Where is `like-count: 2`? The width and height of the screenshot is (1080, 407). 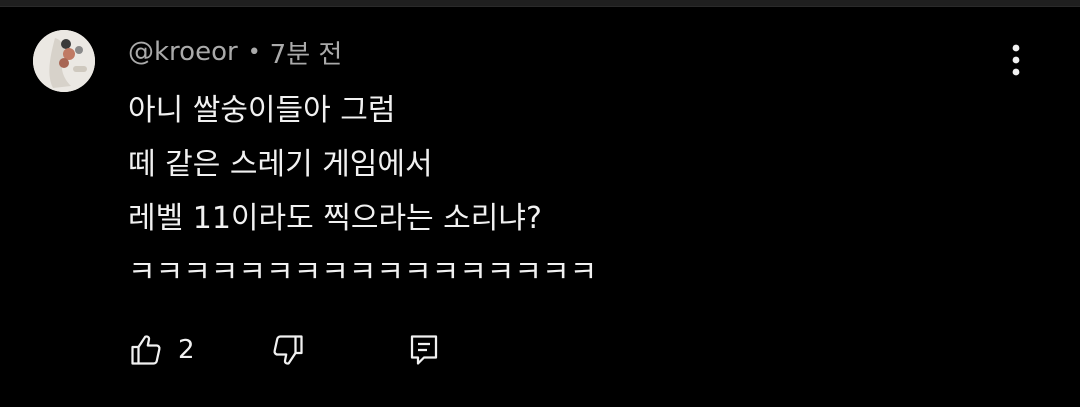
like-count: 2 is located at coordinates (186, 350).